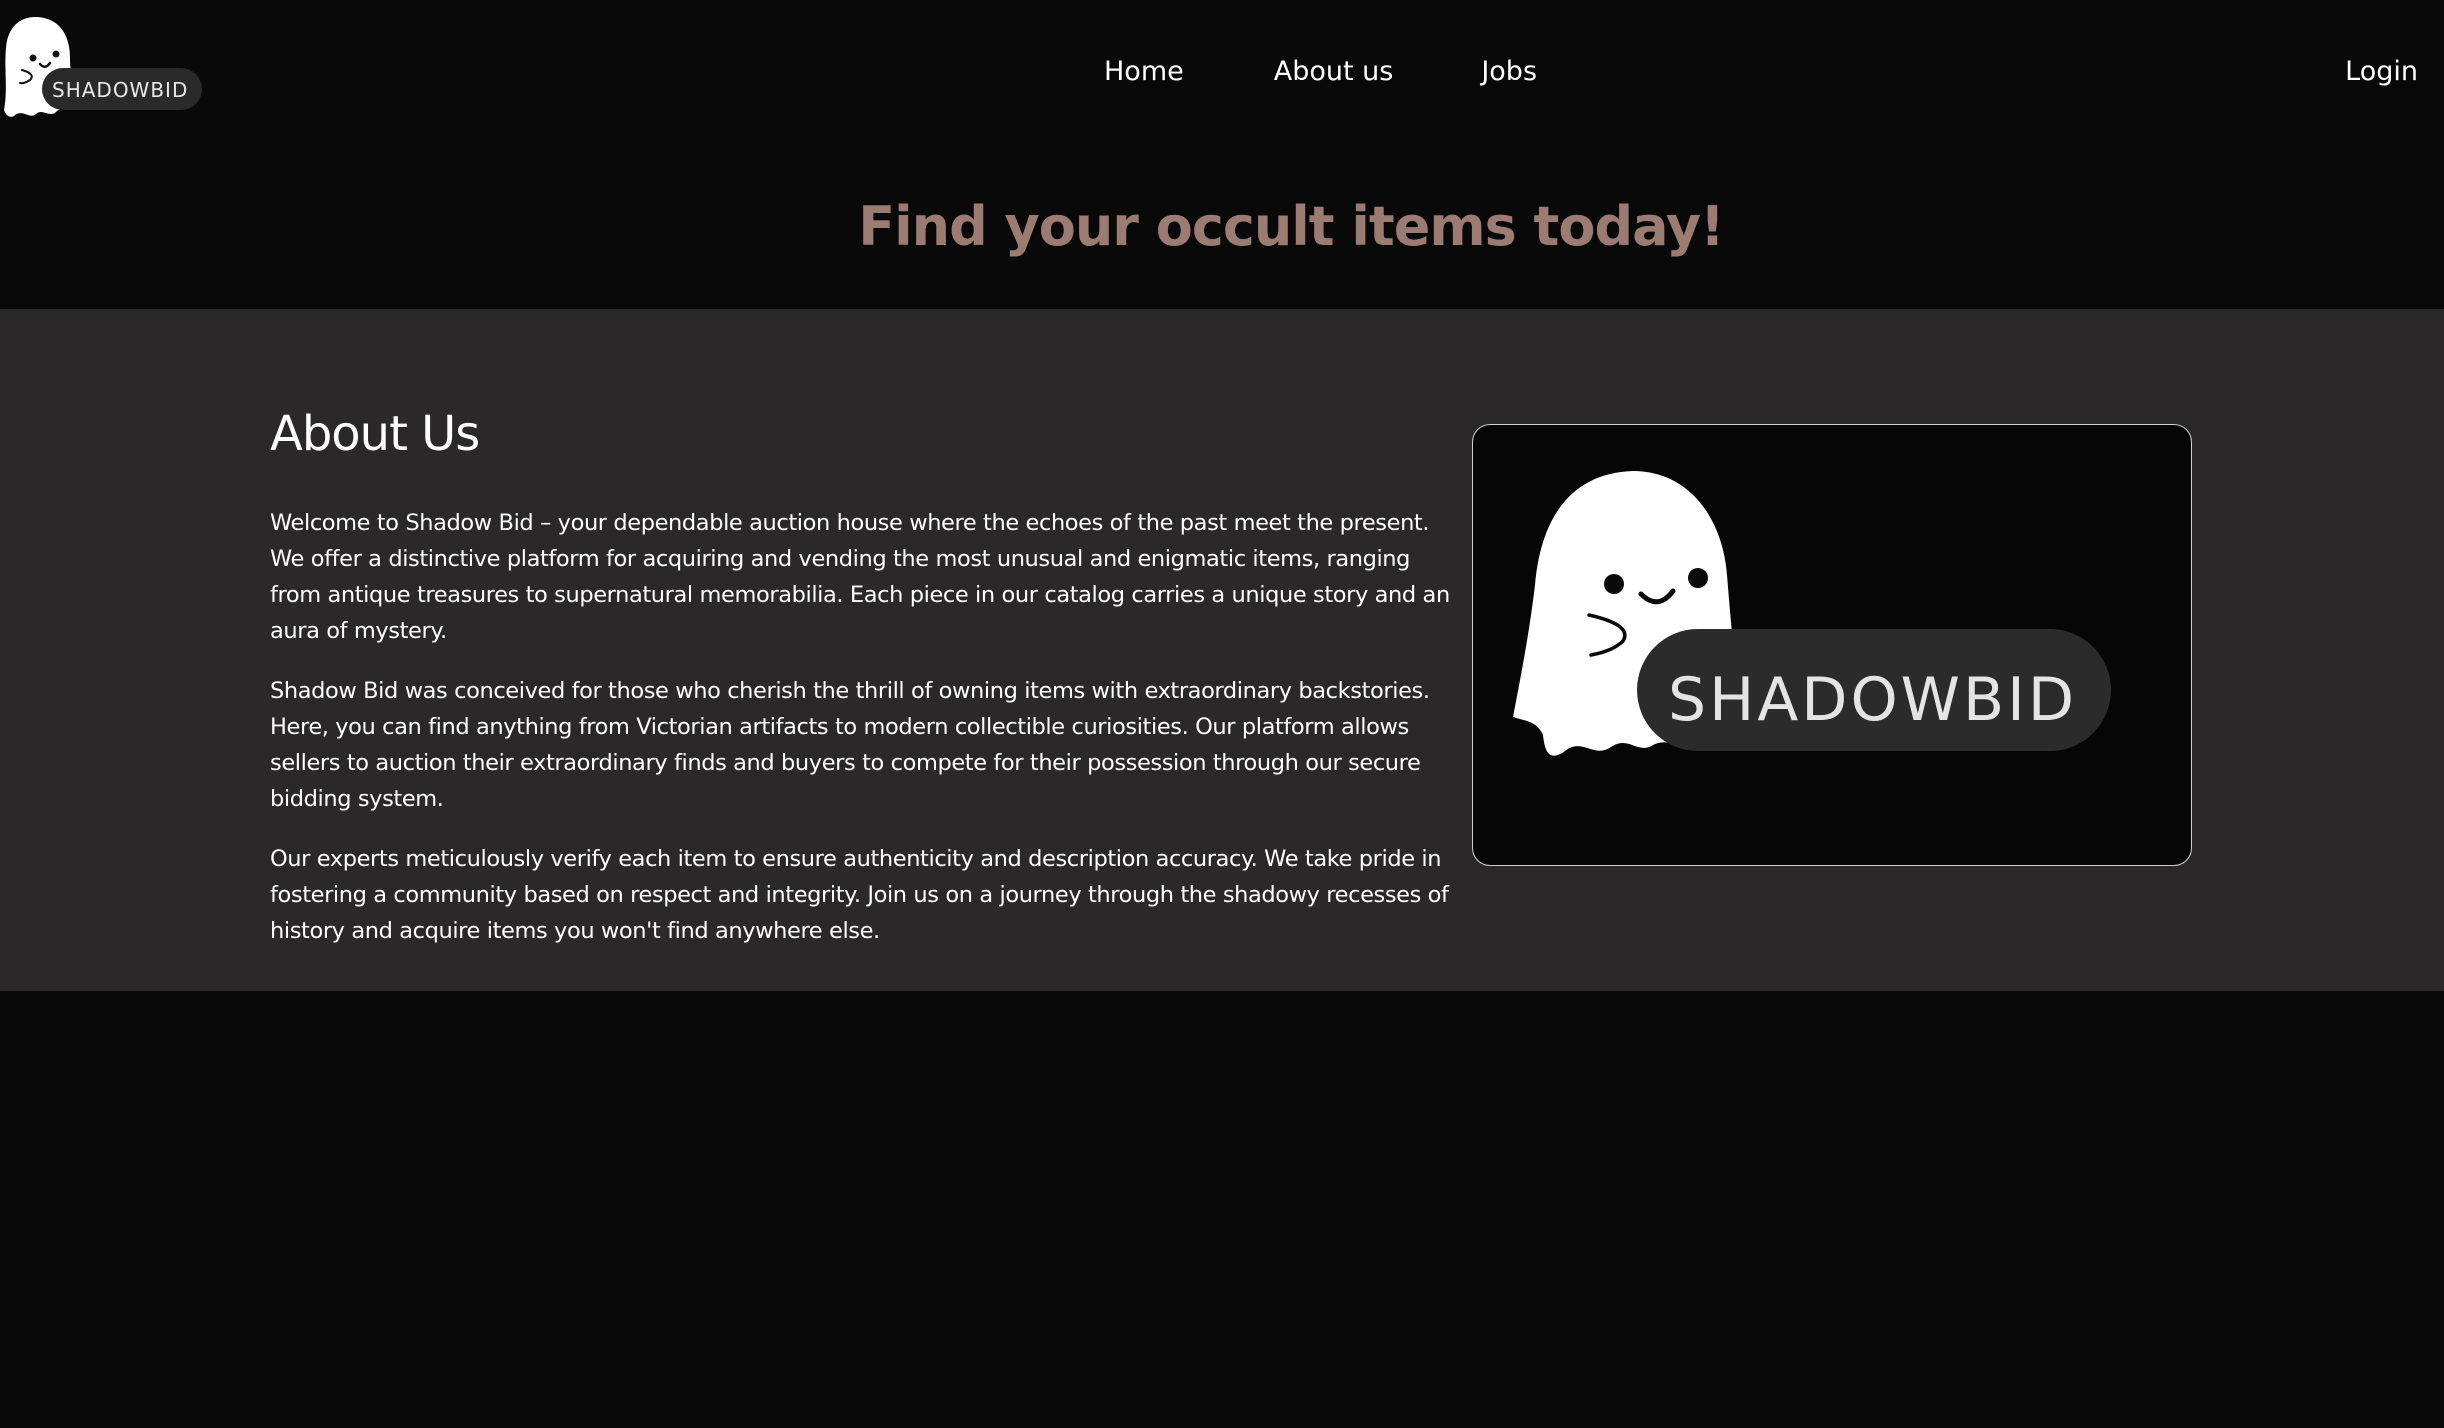 This screenshot has width=2444, height=1428. I want to click on ghost-illustration-icon, so click(1812, 613).